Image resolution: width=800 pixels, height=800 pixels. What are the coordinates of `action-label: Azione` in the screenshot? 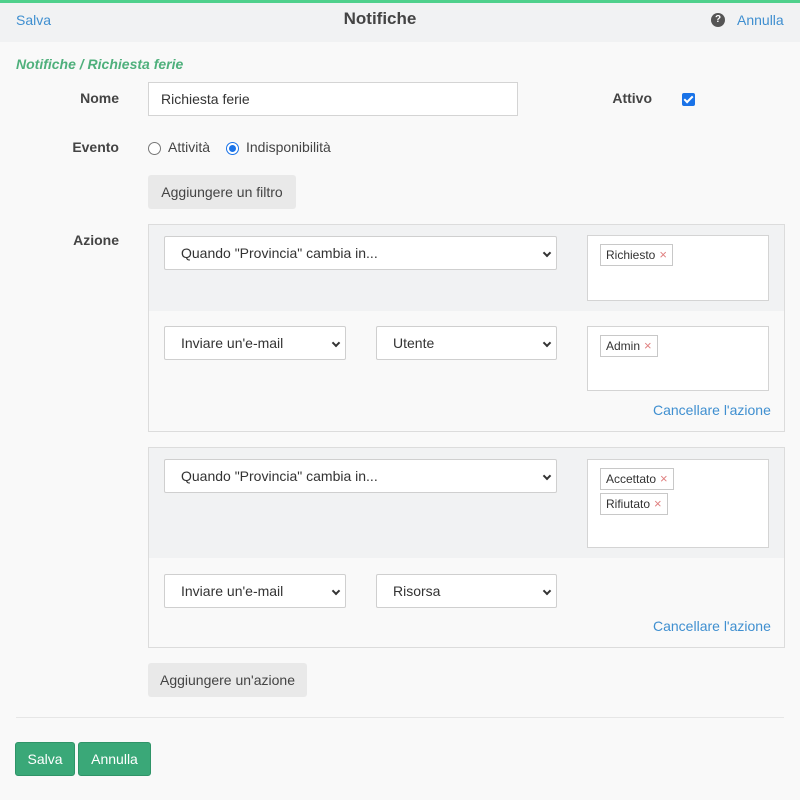 It's located at (96, 240).